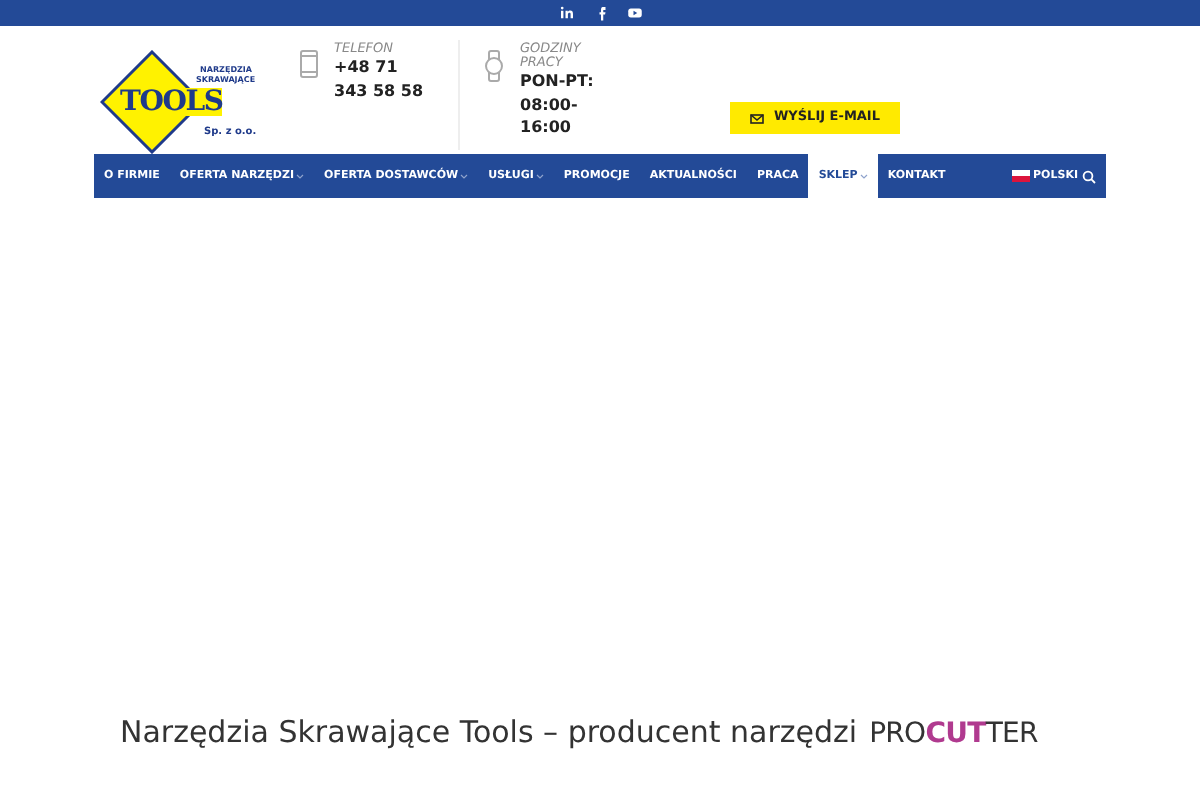  I want to click on envelope-icon, so click(757, 118).